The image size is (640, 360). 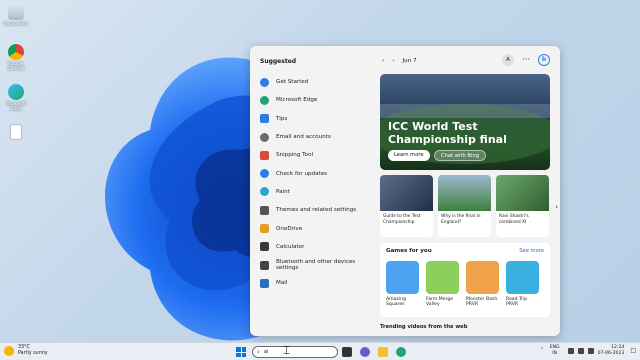 What do you see at coordinates (313, 155) in the screenshot?
I see `suggested-item-snipping-tool: Snipping Tool` at bounding box center [313, 155].